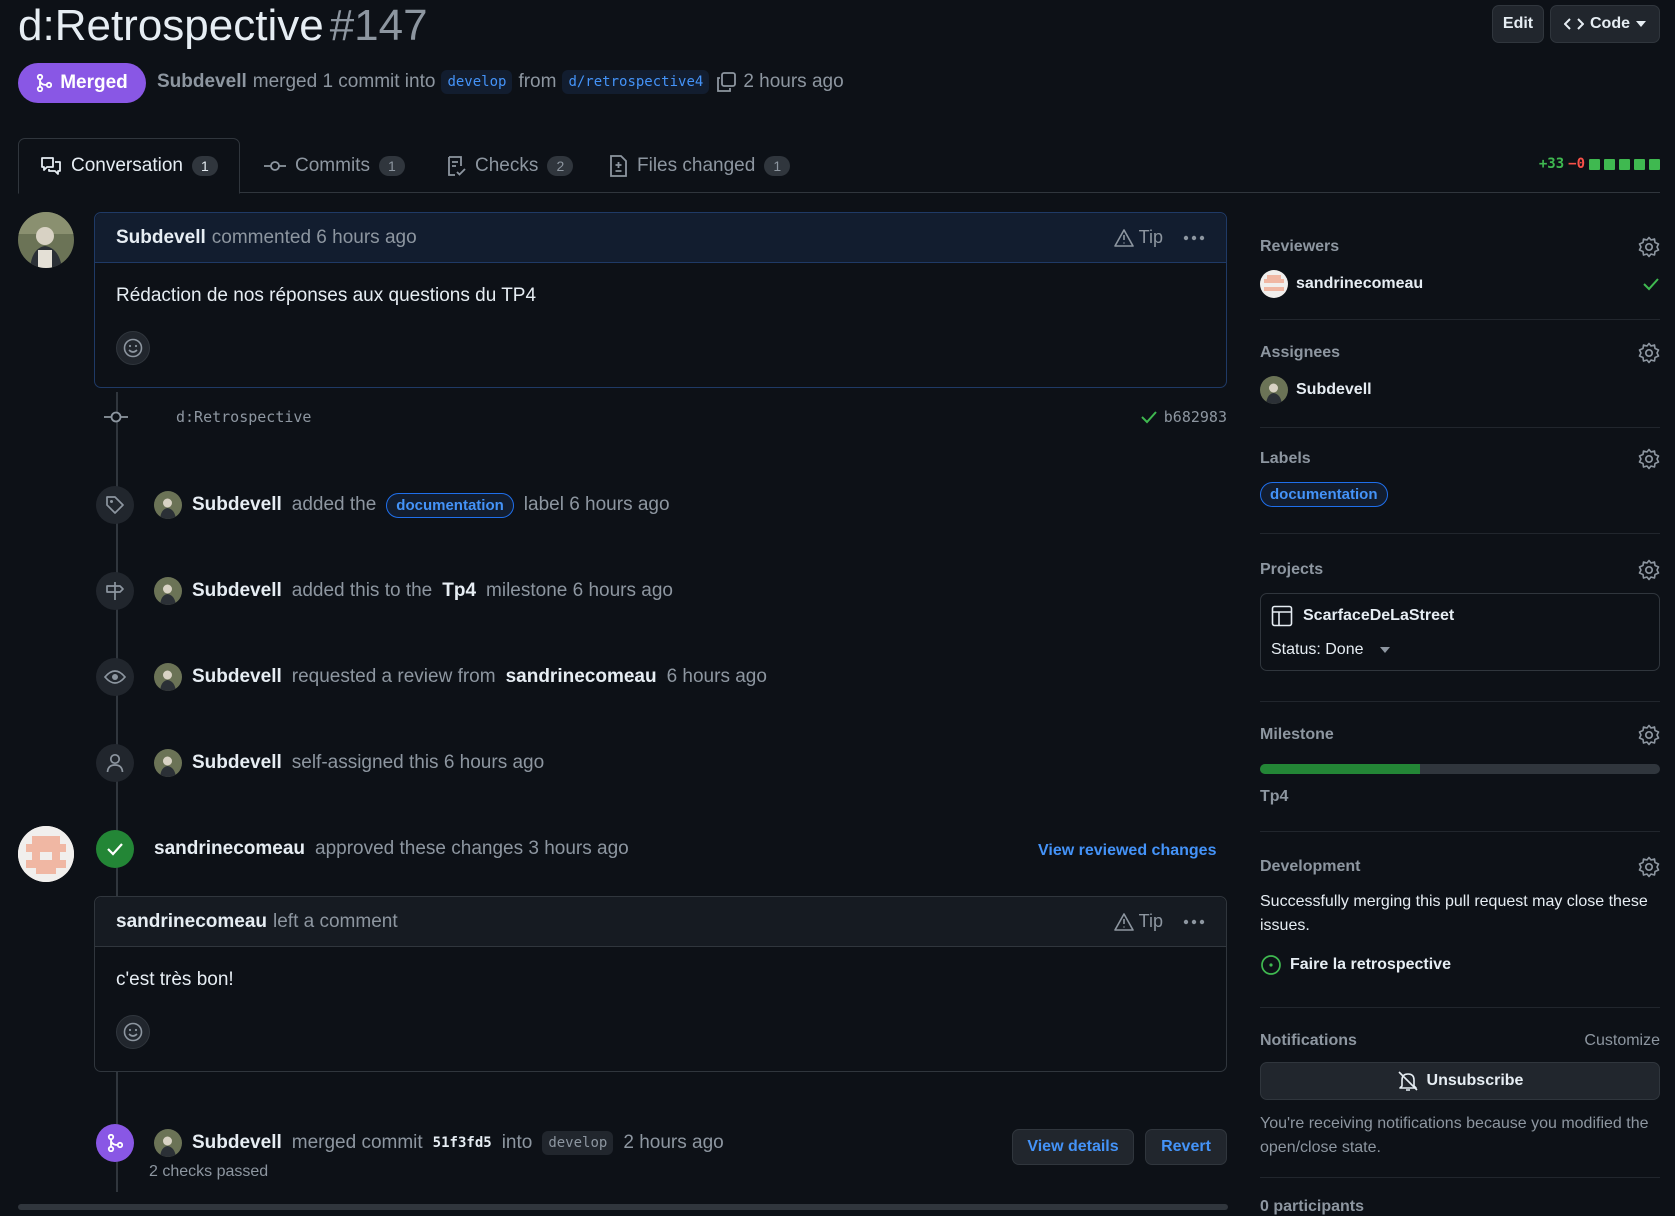  Describe the element at coordinates (1195, 417) in the screenshot. I see `commit-sha: b682983` at that location.